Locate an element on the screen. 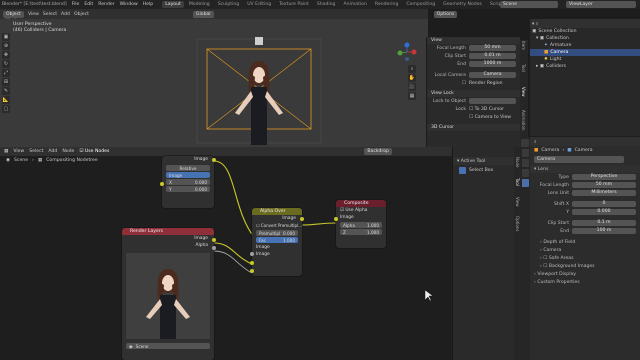 The width and height of the screenshot is (640, 360). outliner-item-collection: ▾ ▣ Collection is located at coordinates (585, 38).